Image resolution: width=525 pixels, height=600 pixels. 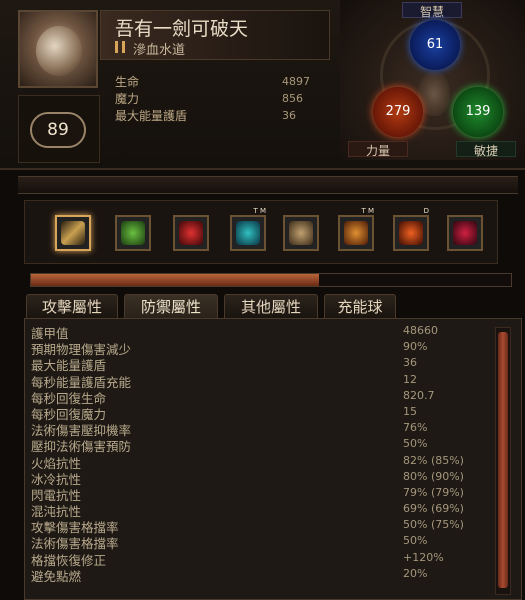 I want to click on skill-slot-aura: T M, so click(x=248, y=229).